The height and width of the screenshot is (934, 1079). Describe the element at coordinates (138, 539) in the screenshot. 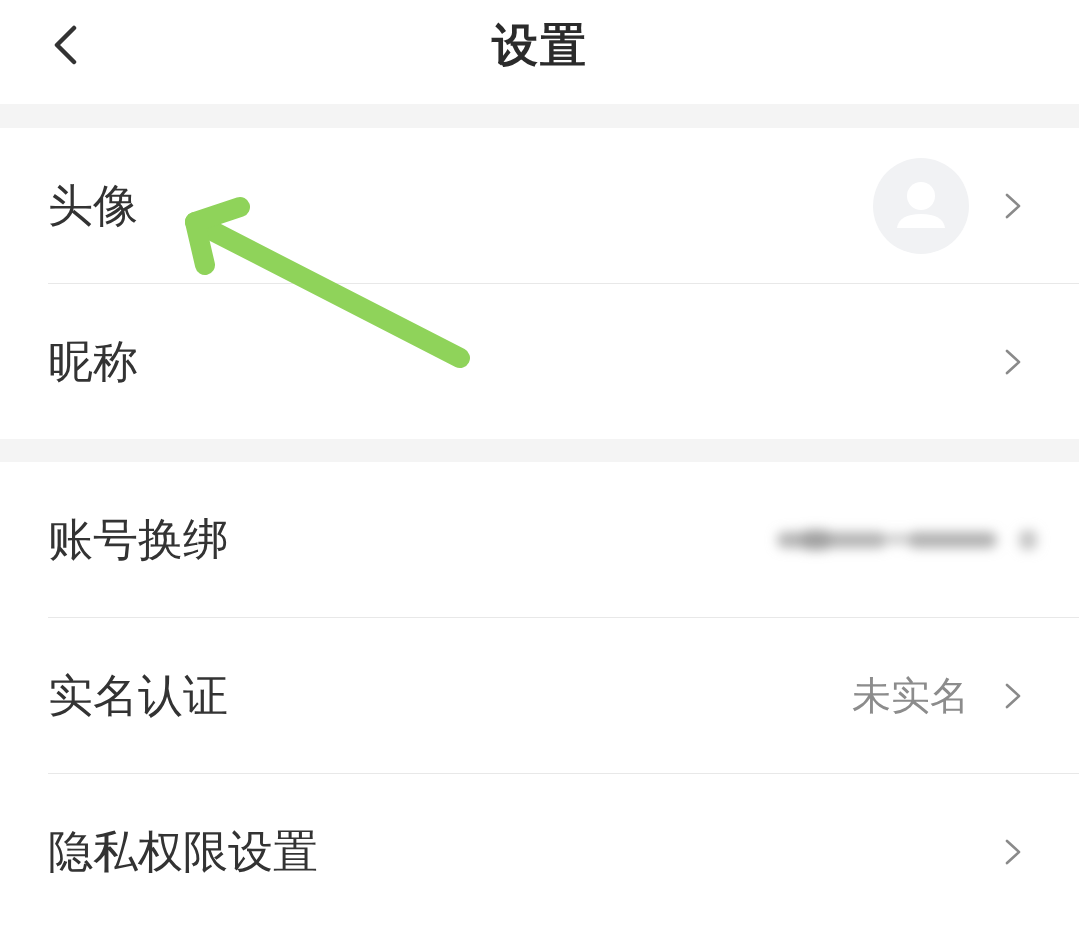

I see `row-label: 账号换绑` at that location.